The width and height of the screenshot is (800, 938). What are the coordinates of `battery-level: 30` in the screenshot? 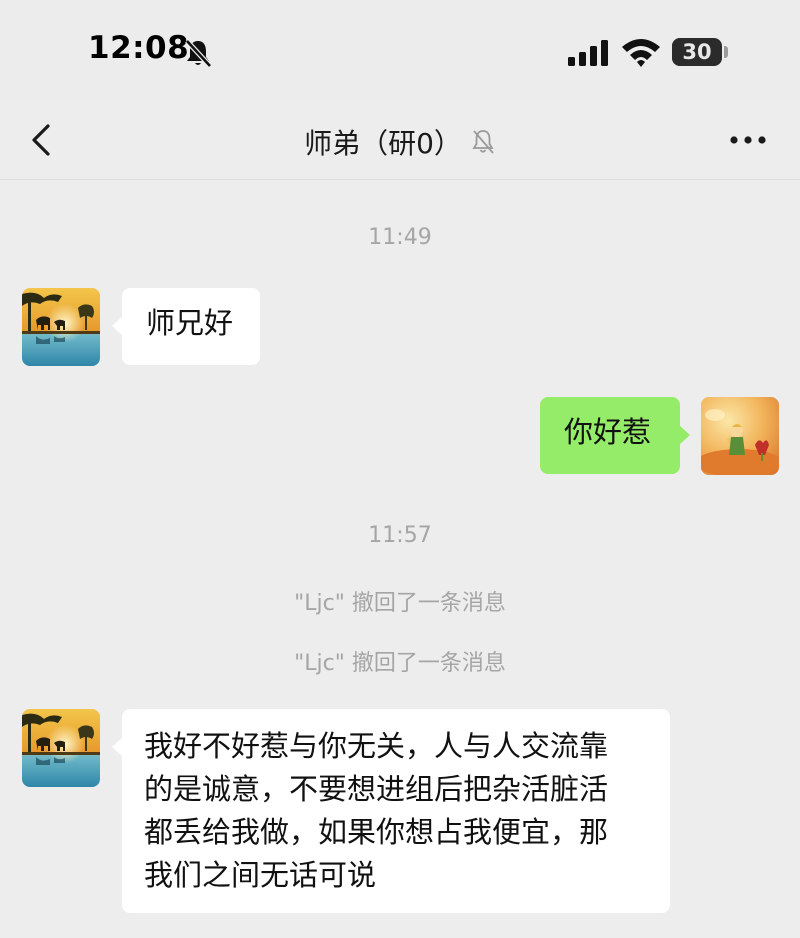 It's located at (697, 52).